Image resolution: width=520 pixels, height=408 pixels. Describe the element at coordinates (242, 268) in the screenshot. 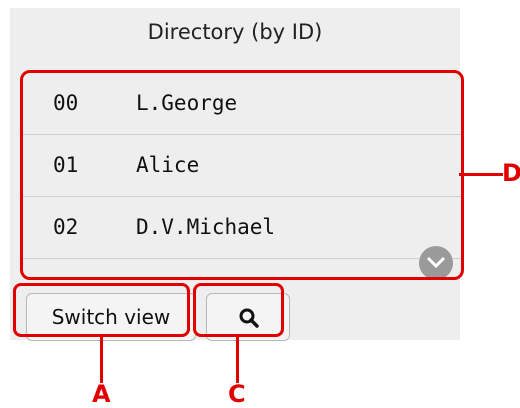

I see `list-item: 03` at that location.